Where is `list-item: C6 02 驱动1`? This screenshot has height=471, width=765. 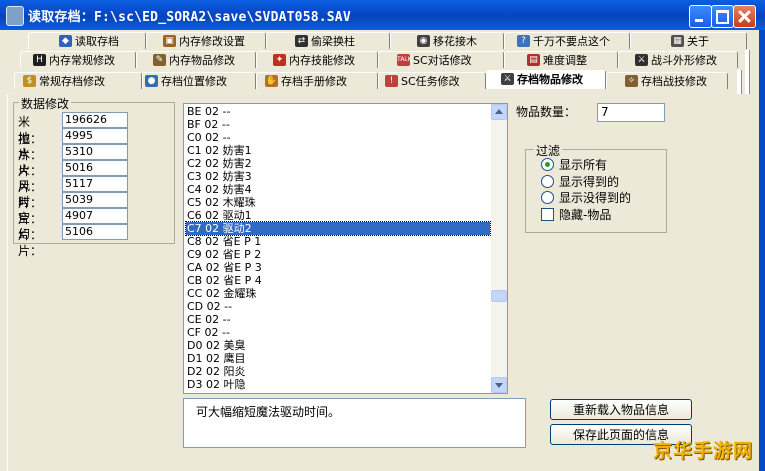 list-item: C6 02 驱动1 is located at coordinates (338, 215).